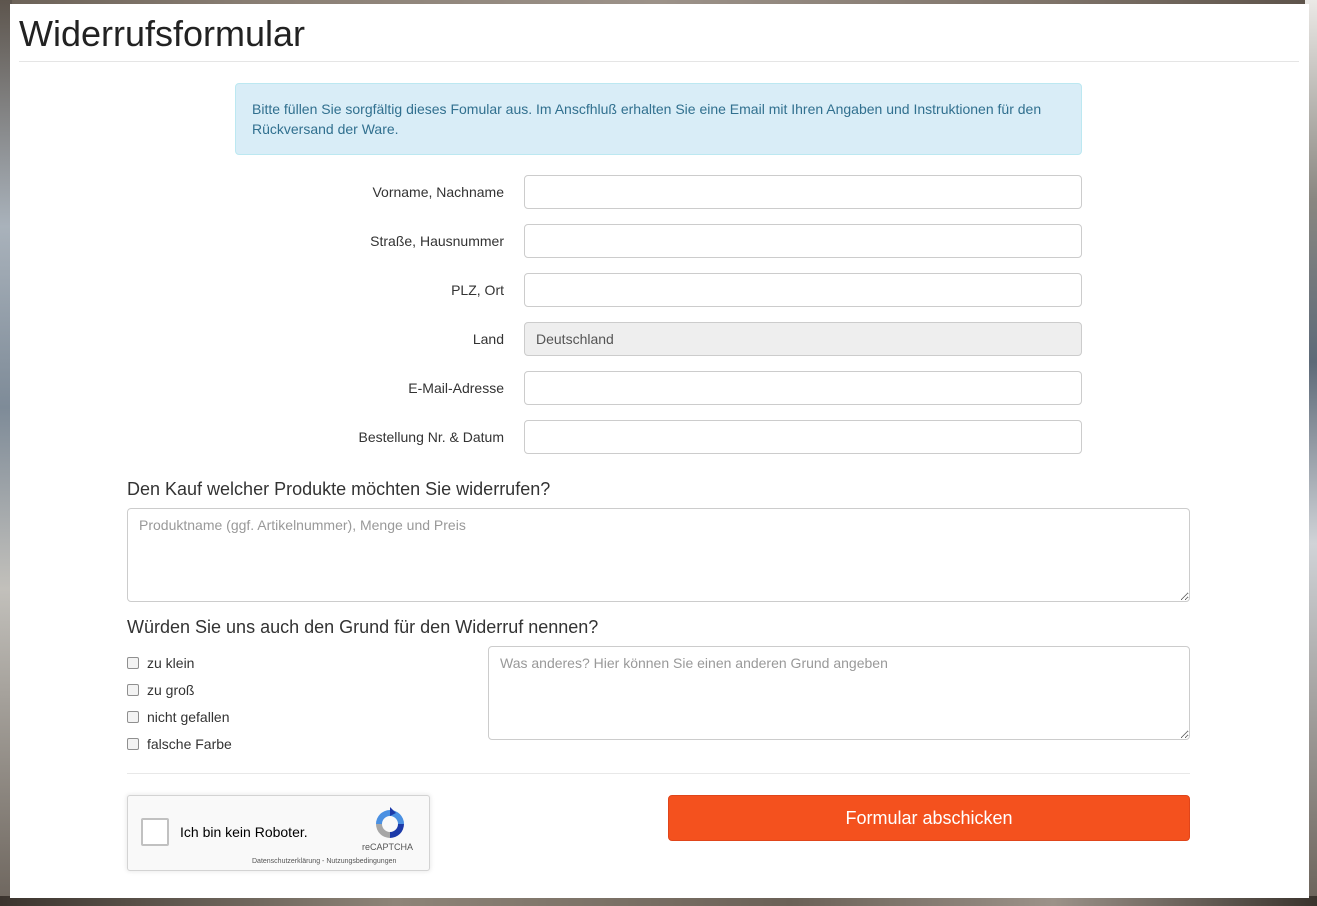 The image size is (1317, 906). I want to click on zip-city-label: PLZ, Ort, so click(477, 290).